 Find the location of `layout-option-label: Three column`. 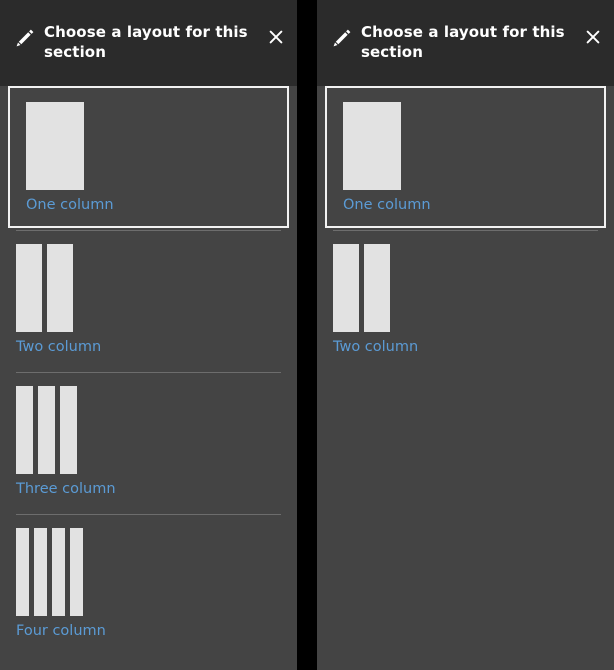

layout-option-label: Three column is located at coordinates (66, 489).